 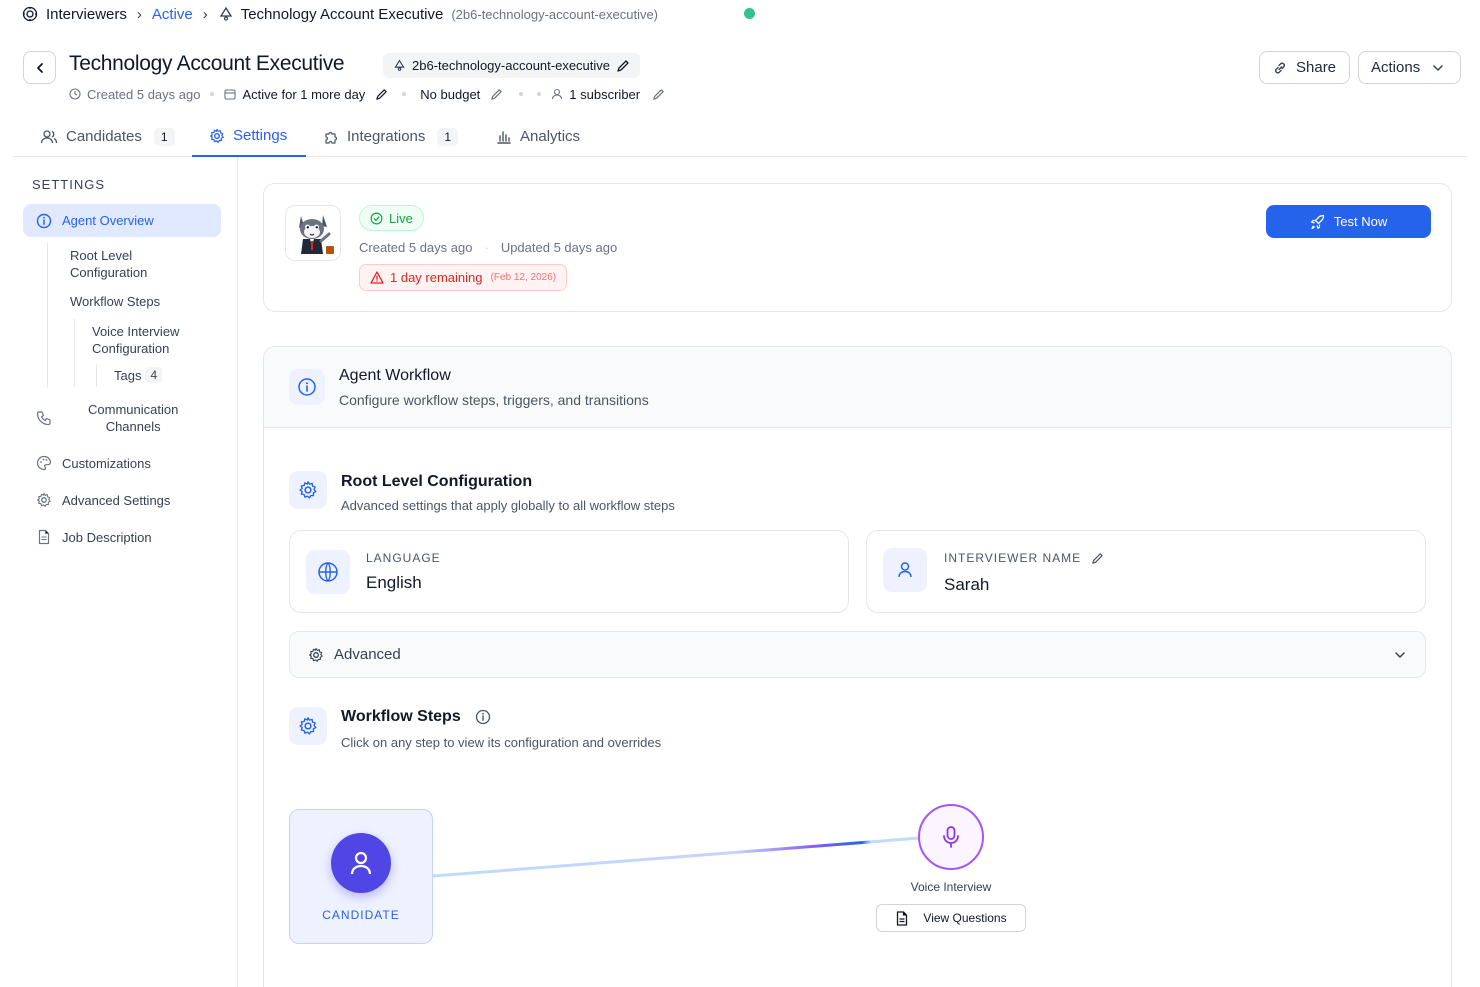 I want to click on phone-icon, so click(x=43, y=418).